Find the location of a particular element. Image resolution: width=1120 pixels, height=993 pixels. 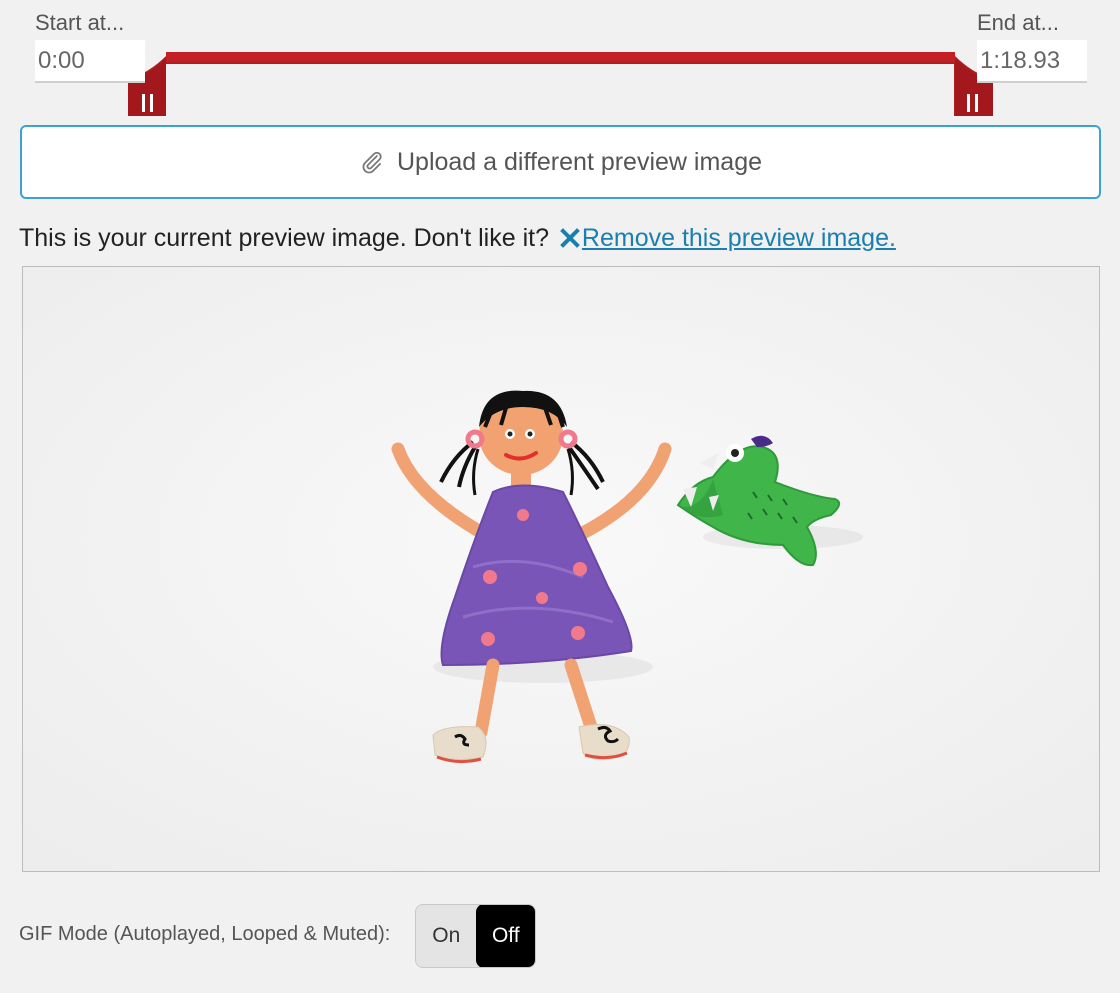

remove-preview-link: Remove this preview image. is located at coordinates (739, 238).